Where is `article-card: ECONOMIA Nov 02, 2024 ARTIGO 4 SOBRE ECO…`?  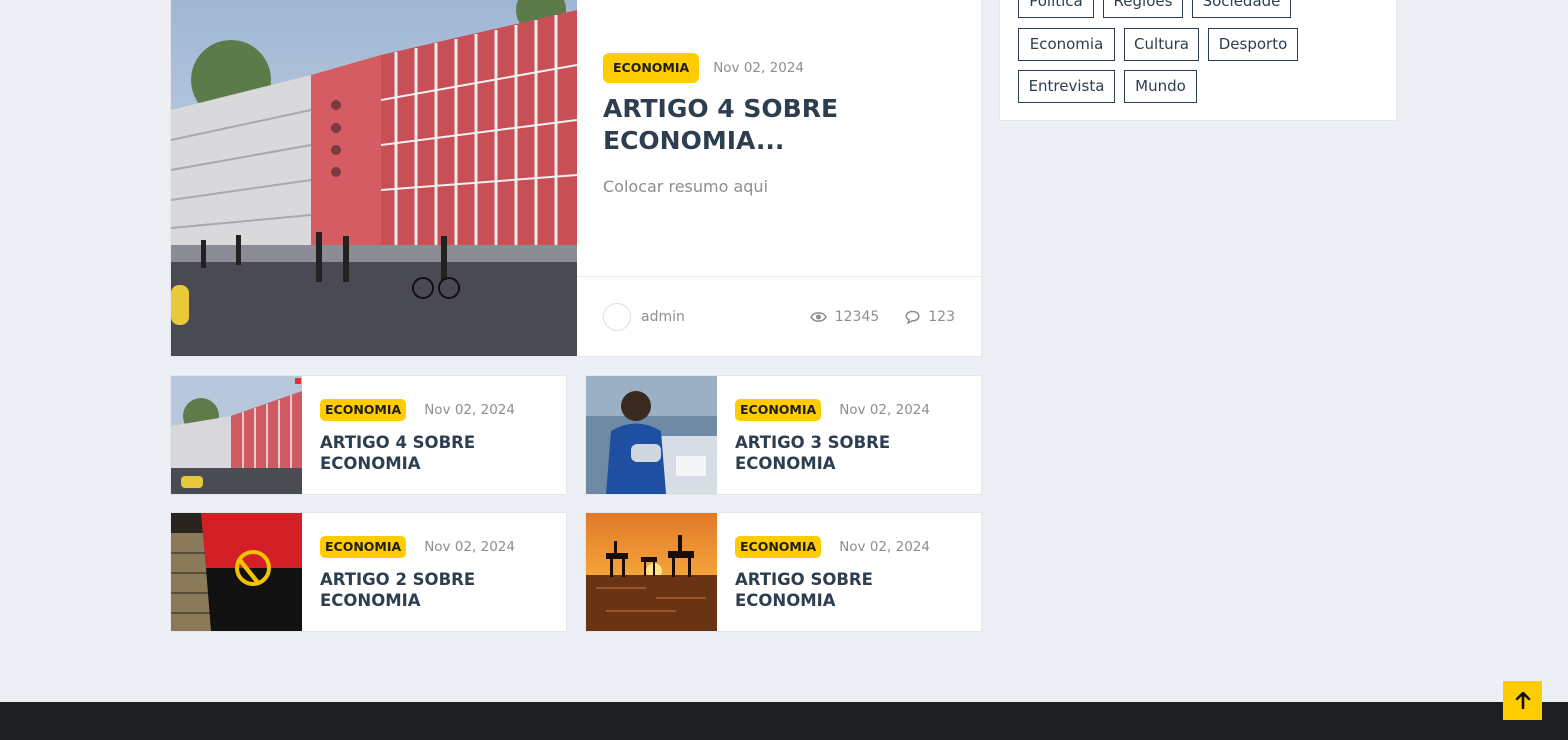
article-card: ECONOMIA Nov 02, 2024 ARTIGO 4 SOBRE ECO… is located at coordinates (368, 435).